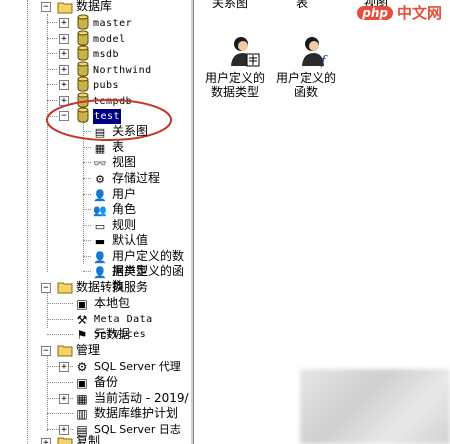 This screenshot has width=450, height=444. I want to click on user-defined-function-icon: 👤, so click(100, 272).